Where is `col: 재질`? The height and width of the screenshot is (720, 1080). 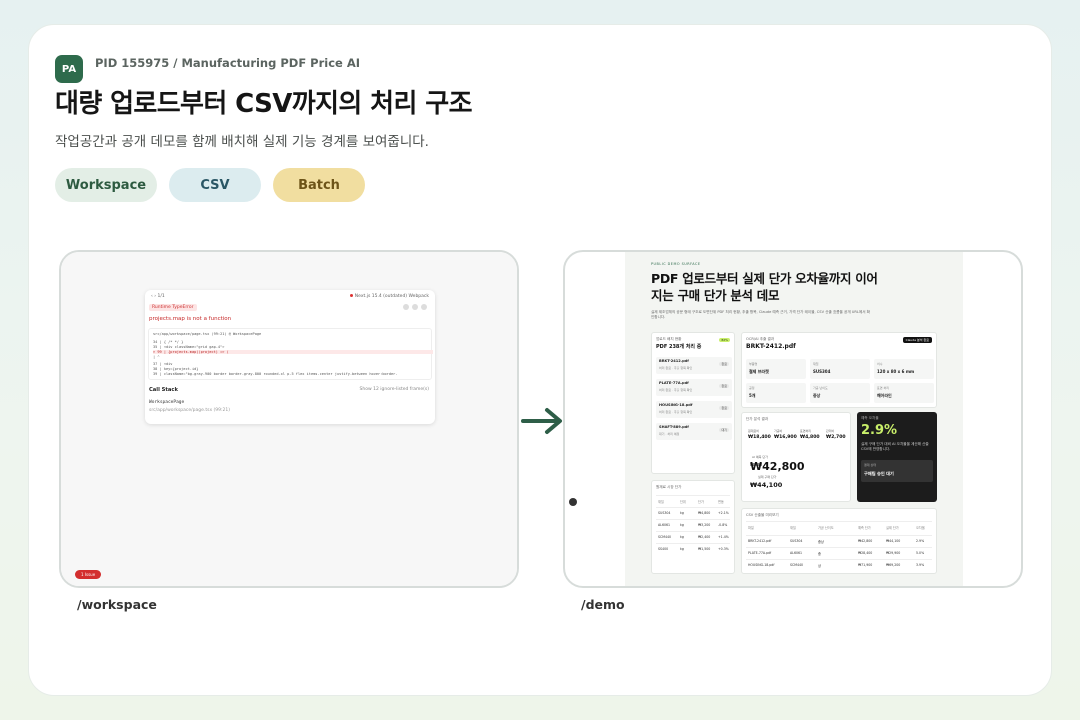
col: 재질 is located at coordinates (661, 502).